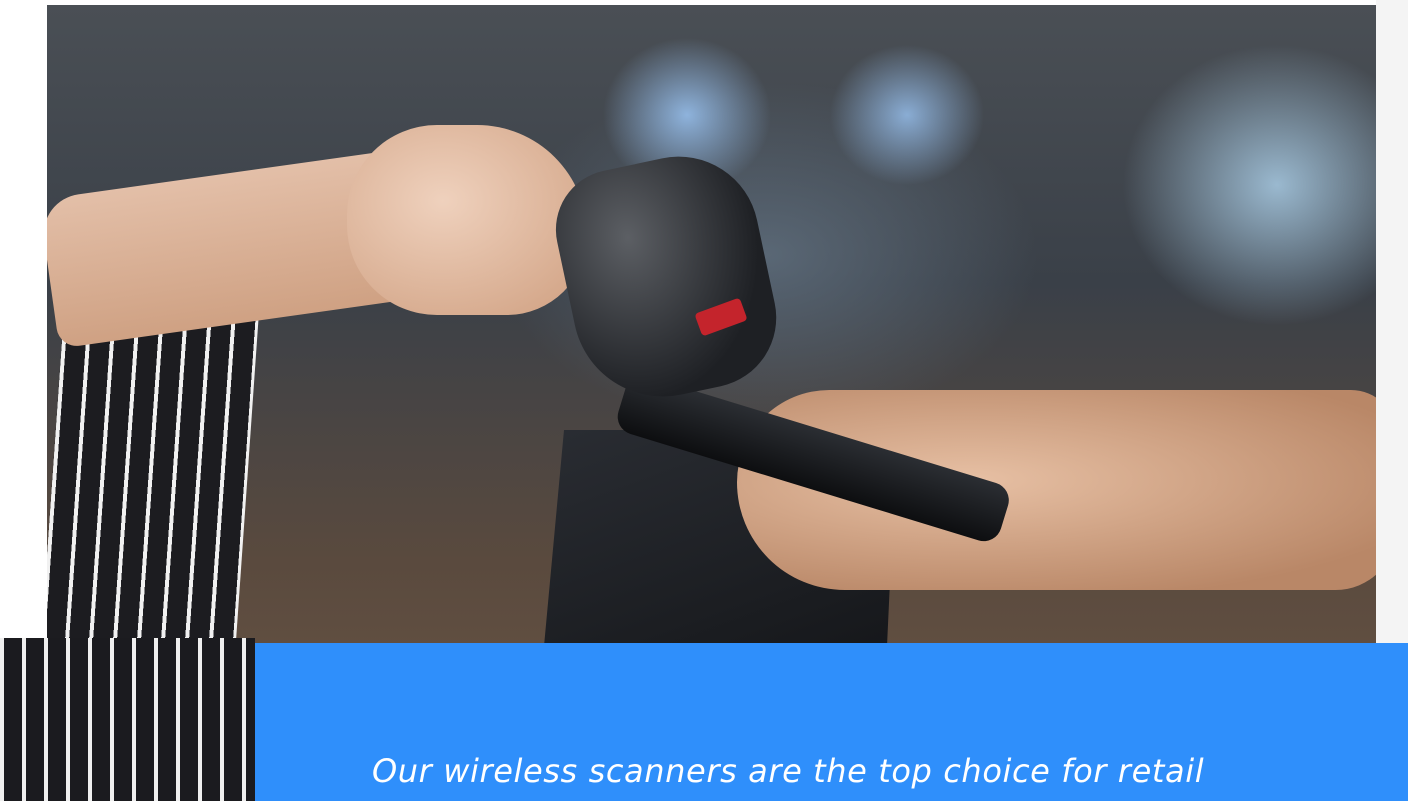 The height and width of the screenshot is (801, 1408). I want to click on cashier-hand, so click(467, 220).